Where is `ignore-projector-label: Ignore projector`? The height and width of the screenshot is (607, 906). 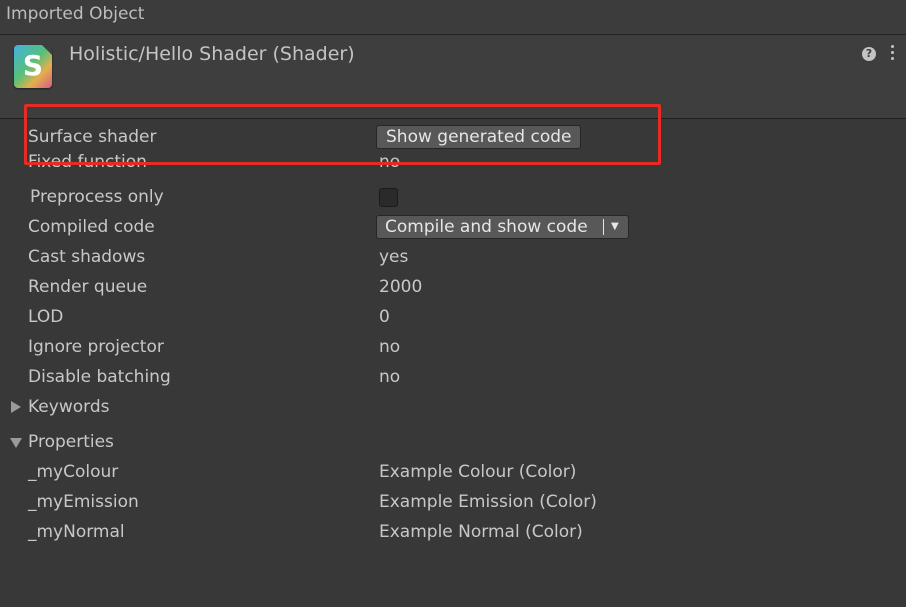 ignore-projector-label: Ignore projector is located at coordinates (96, 347).